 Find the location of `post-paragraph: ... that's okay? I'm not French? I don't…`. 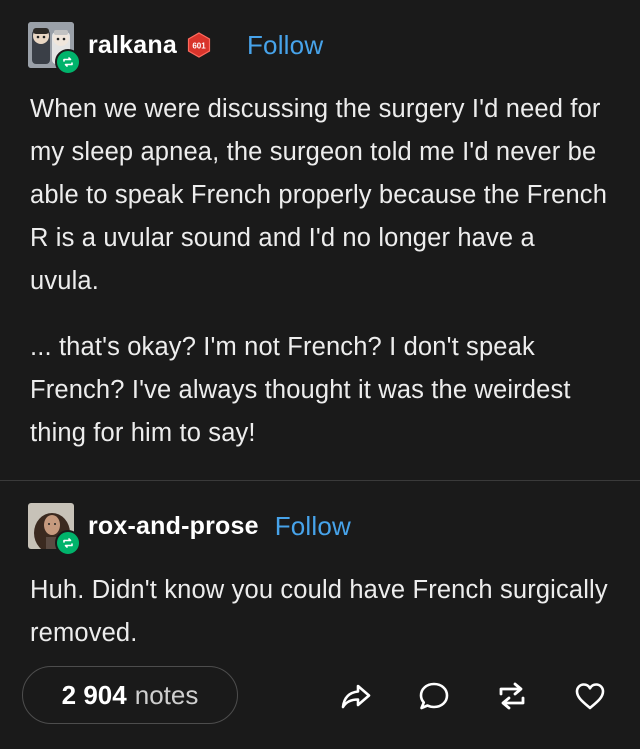

post-paragraph: ... that's okay? I'm not French? I don't… is located at coordinates (300, 390).